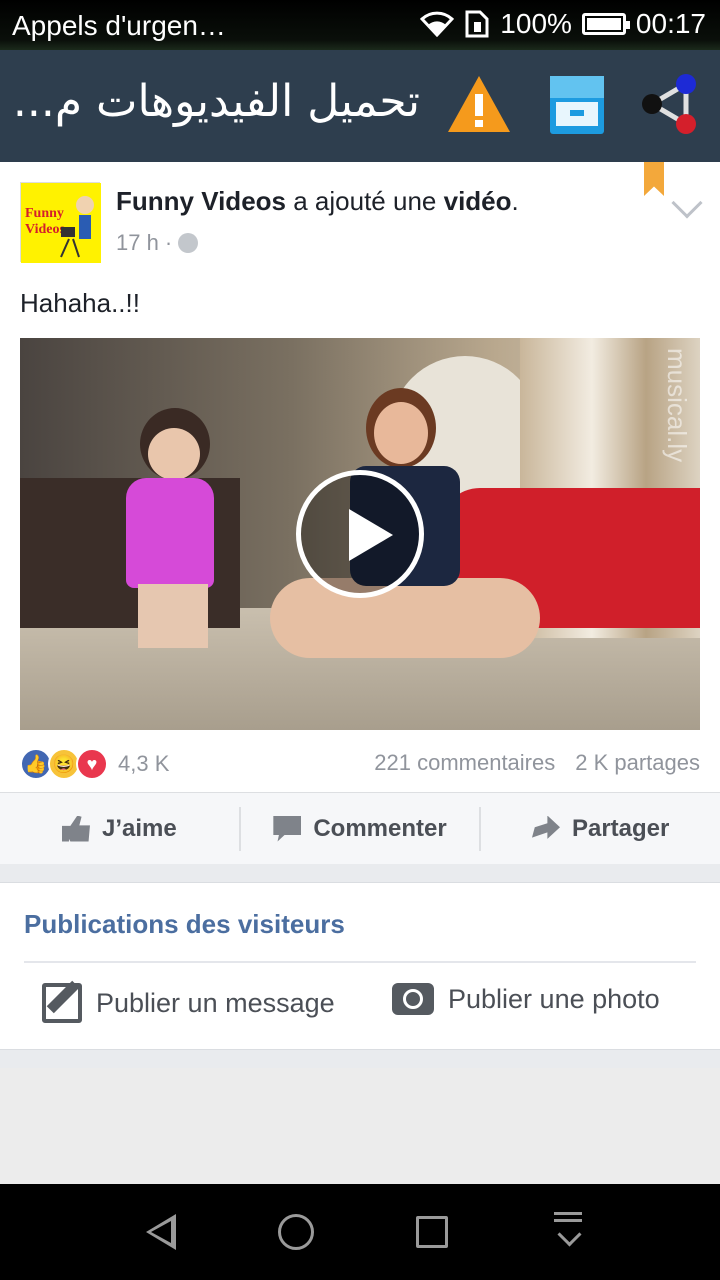 This screenshot has height=1280, width=720. What do you see at coordinates (287, 828) in the screenshot?
I see `comment-icon` at bounding box center [287, 828].